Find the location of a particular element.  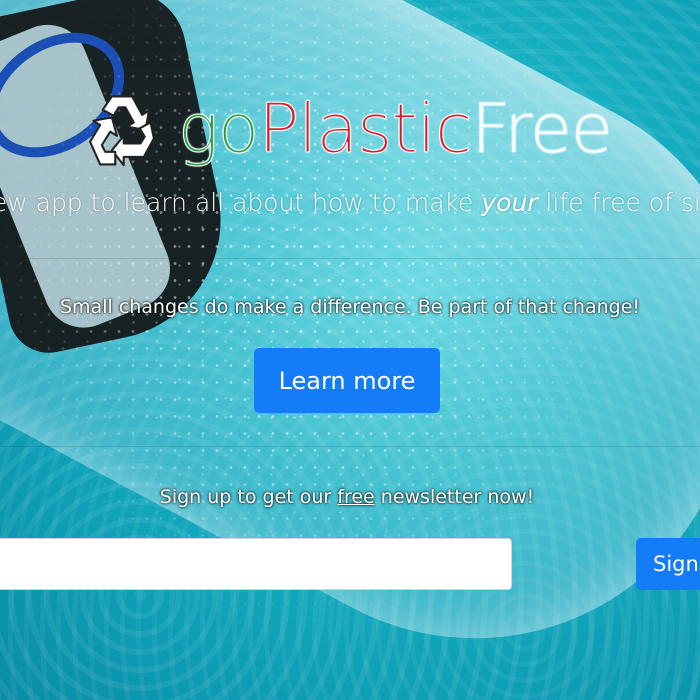

brand-wordmark: goPlasticFree is located at coordinates (395, 129).